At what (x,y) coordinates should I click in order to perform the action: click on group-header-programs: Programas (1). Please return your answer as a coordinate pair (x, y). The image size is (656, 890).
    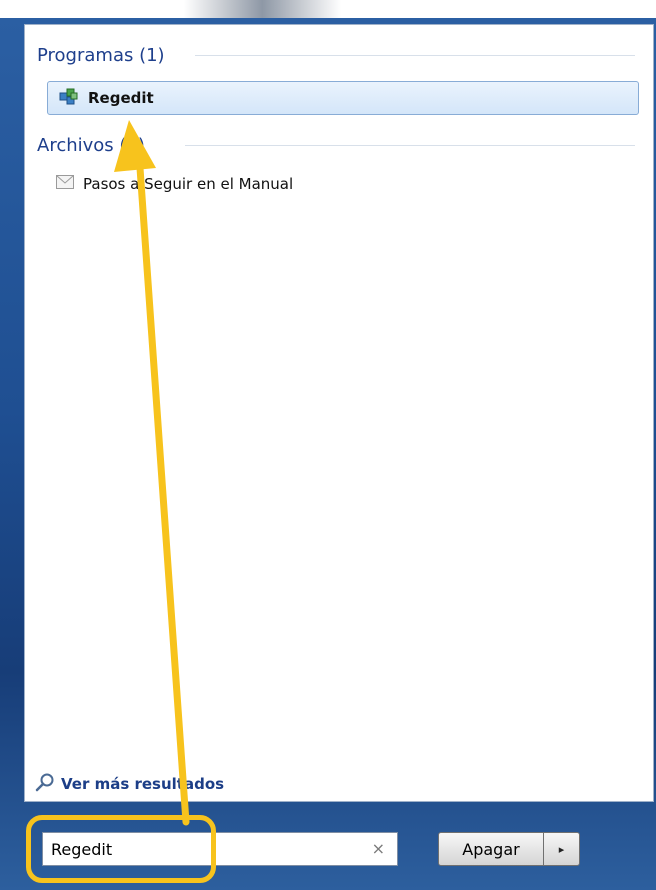
    Looking at the image, I should click on (101, 55).